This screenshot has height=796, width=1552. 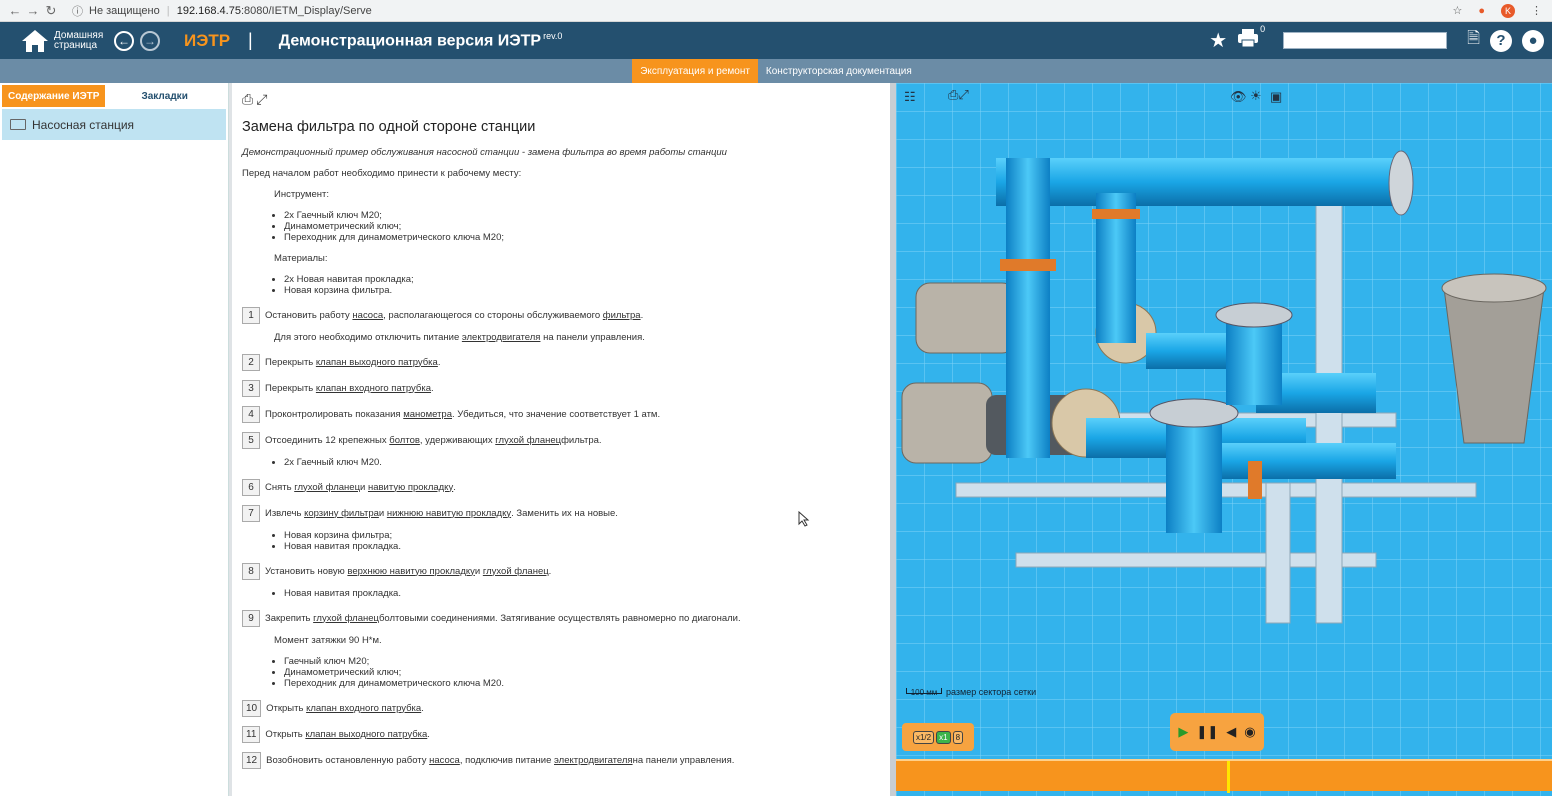 I want to click on bookmark-star-icon: ☆, so click(x=1457, y=10).